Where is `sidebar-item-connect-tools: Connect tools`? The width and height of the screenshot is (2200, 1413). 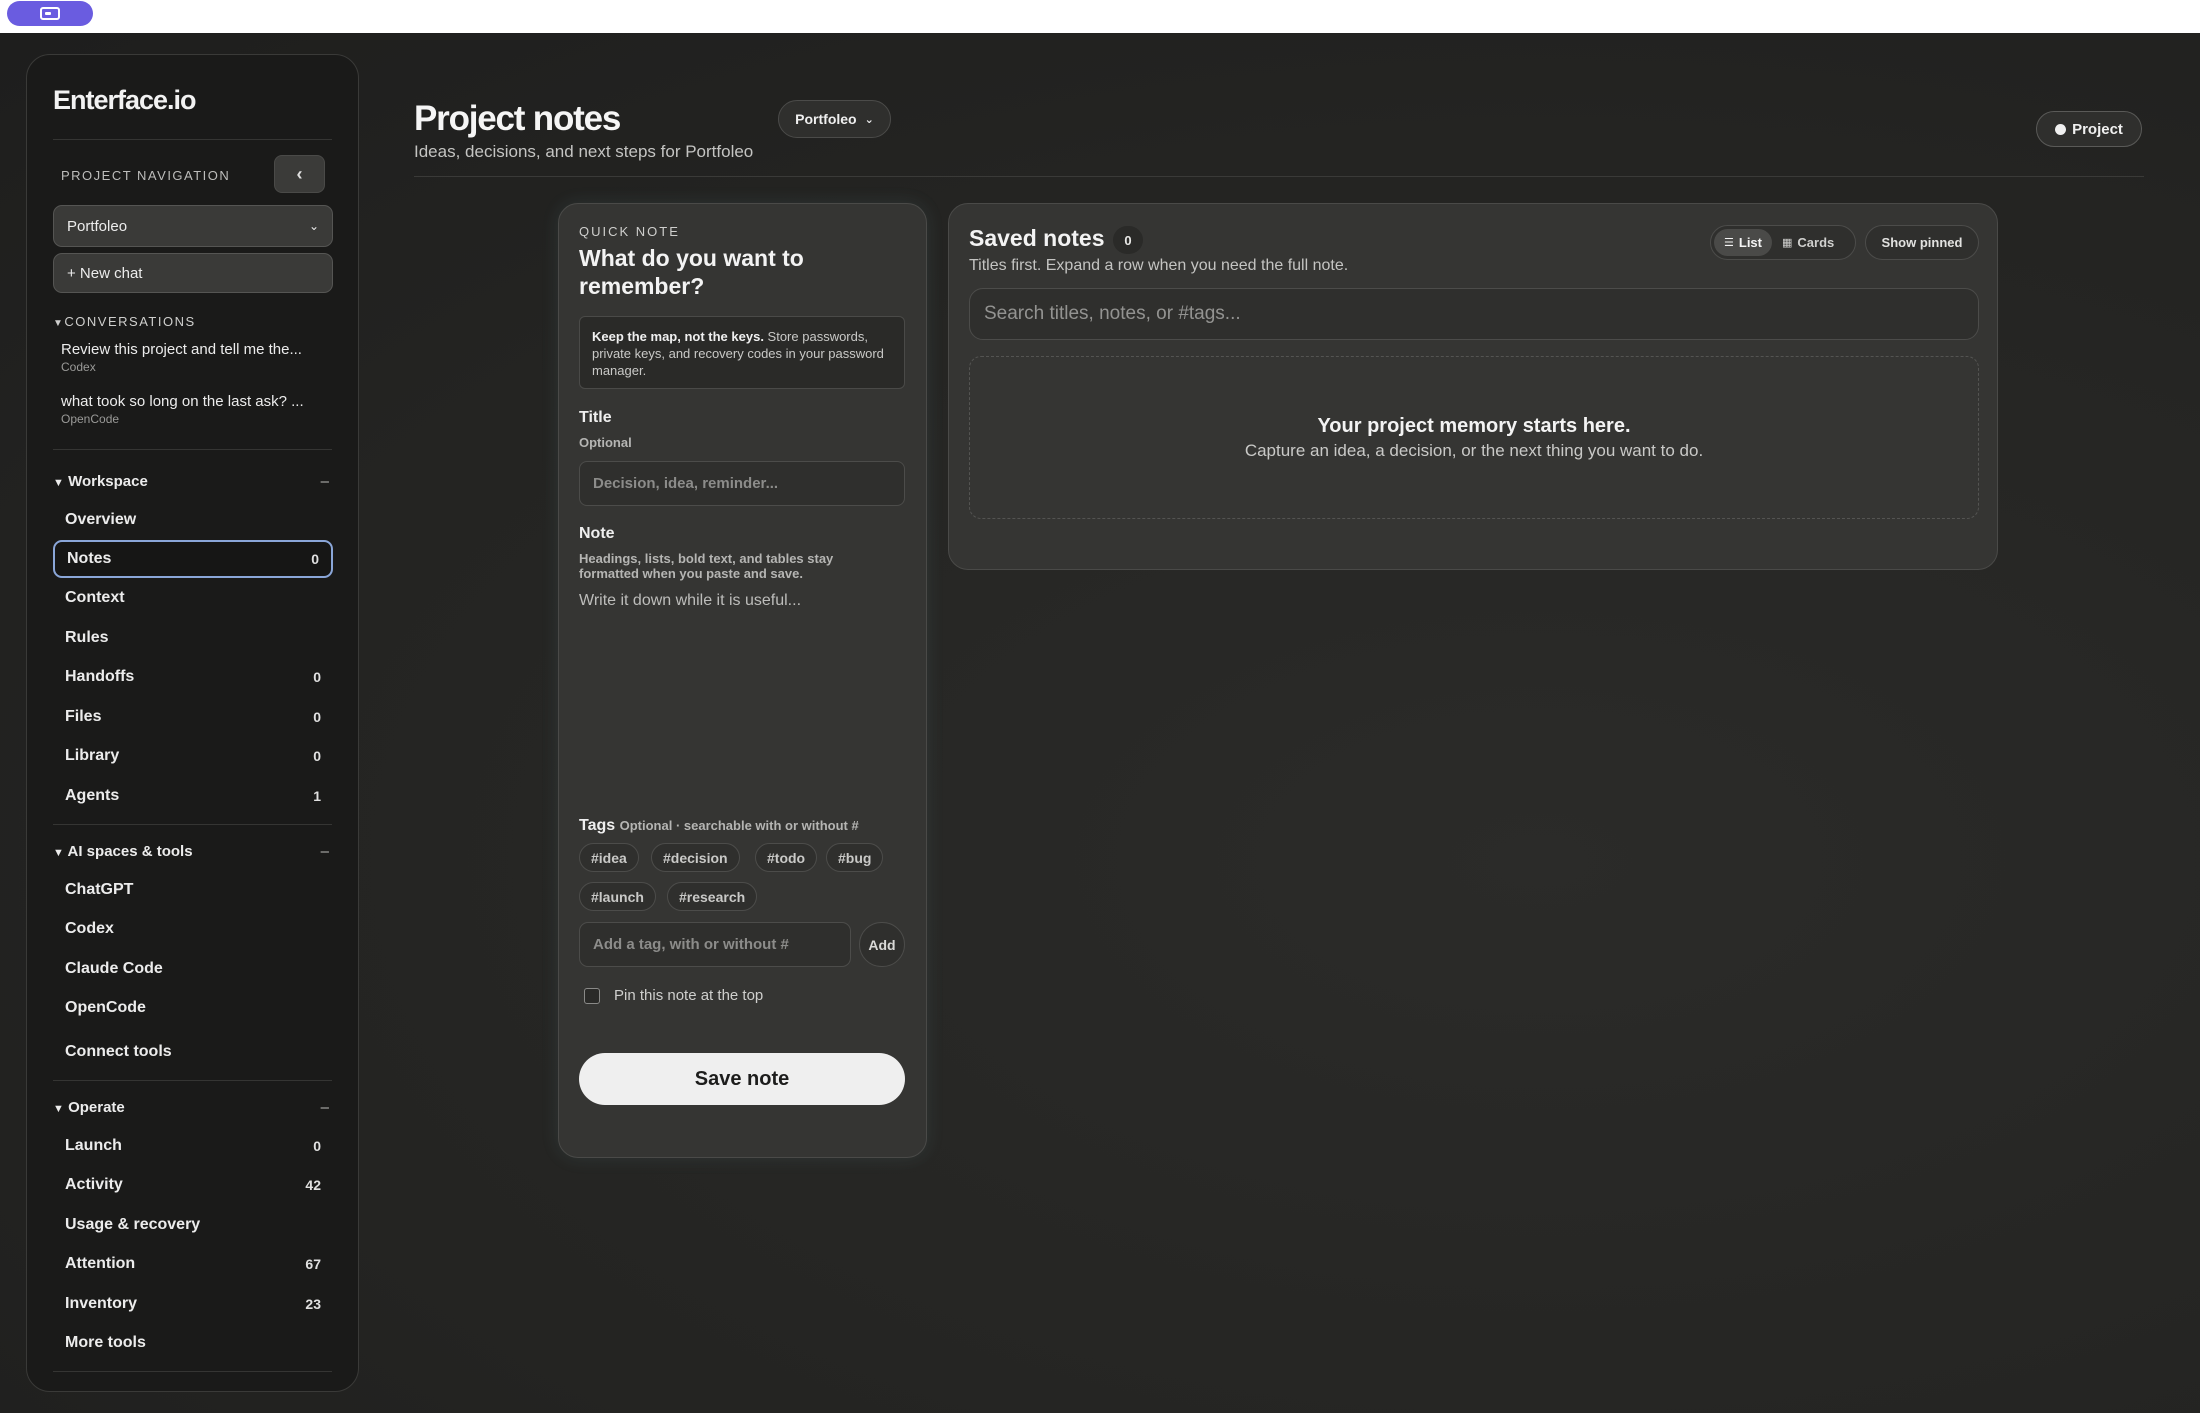
sidebar-item-connect-tools: Connect tools is located at coordinates (193, 1052).